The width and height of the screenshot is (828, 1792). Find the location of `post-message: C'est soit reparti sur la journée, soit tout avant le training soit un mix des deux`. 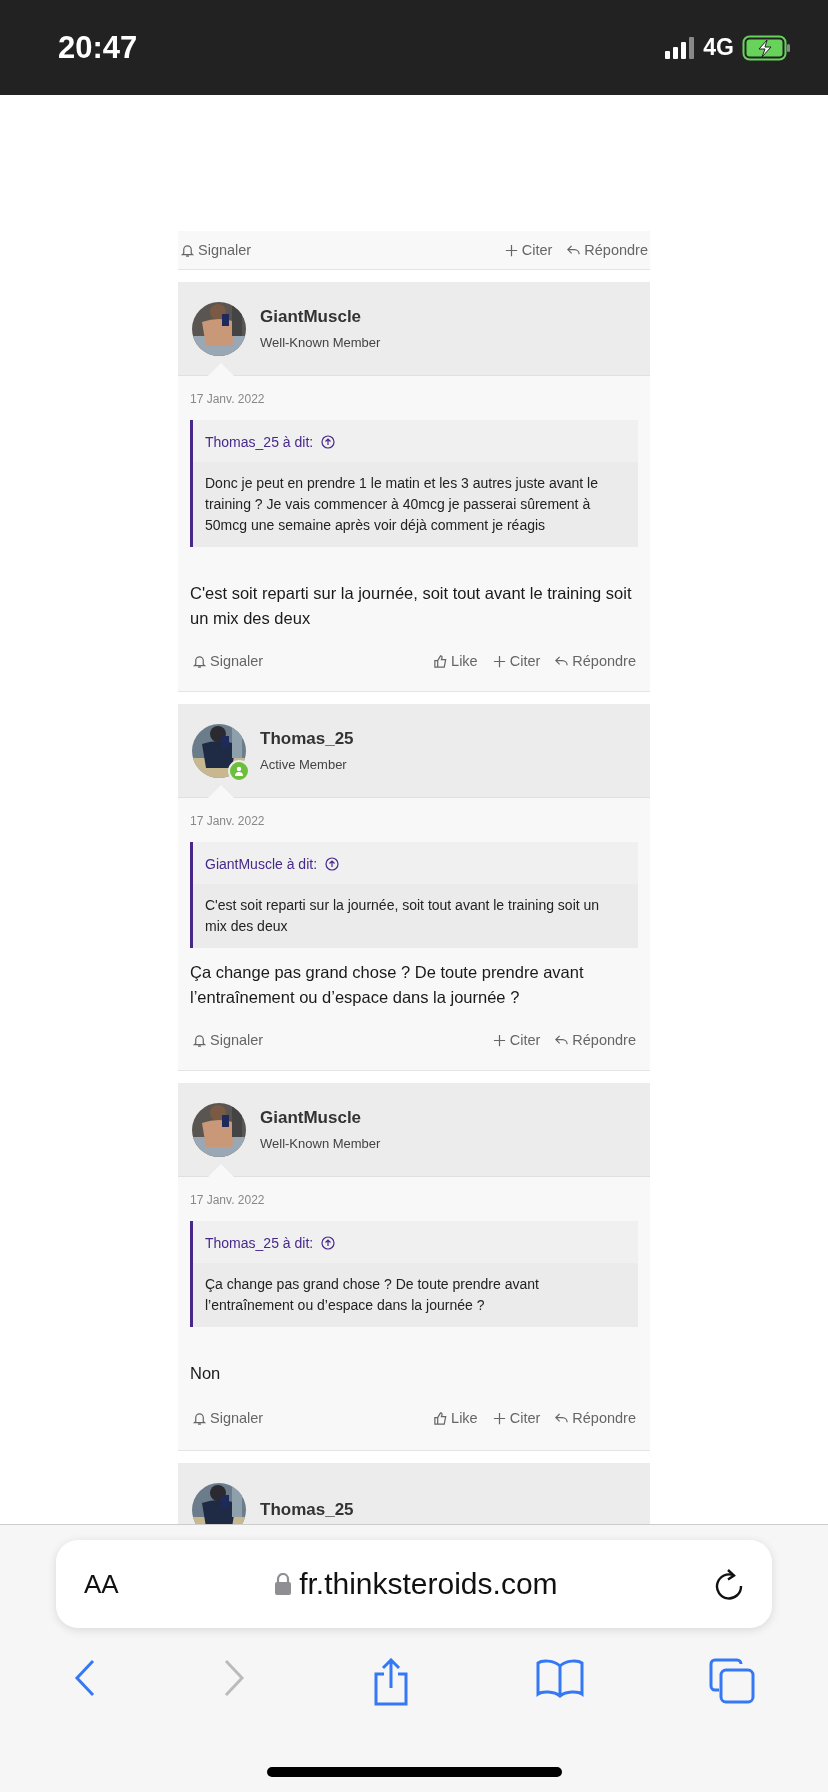

post-message: C'est soit reparti sur la journée, soit tout avant le training soit un mix des deux is located at coordinates (411, 606).